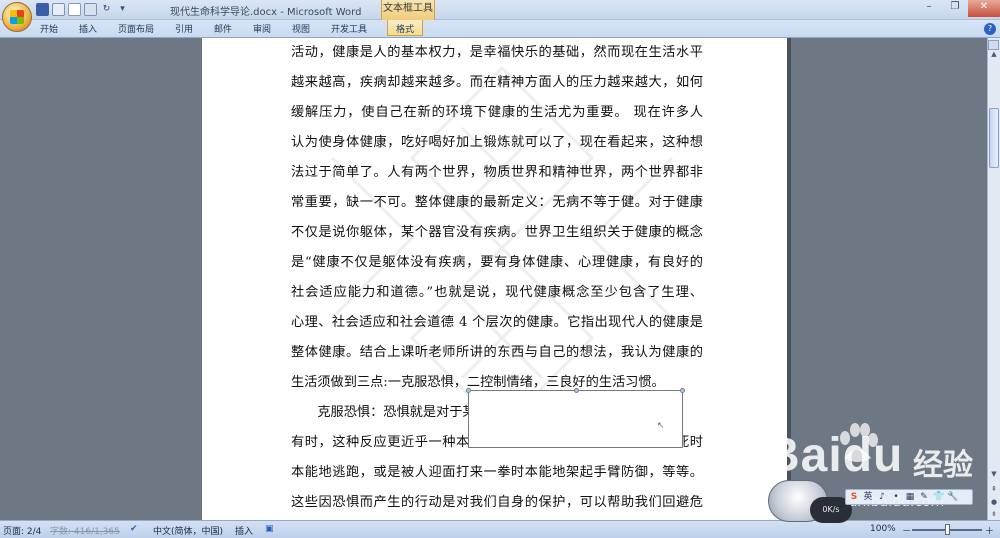 The height and width of the screenshot is (538, 1000). I want to click on window-title: 现代生命科学导论.docx - Microsoft Word, so click(266, 12).